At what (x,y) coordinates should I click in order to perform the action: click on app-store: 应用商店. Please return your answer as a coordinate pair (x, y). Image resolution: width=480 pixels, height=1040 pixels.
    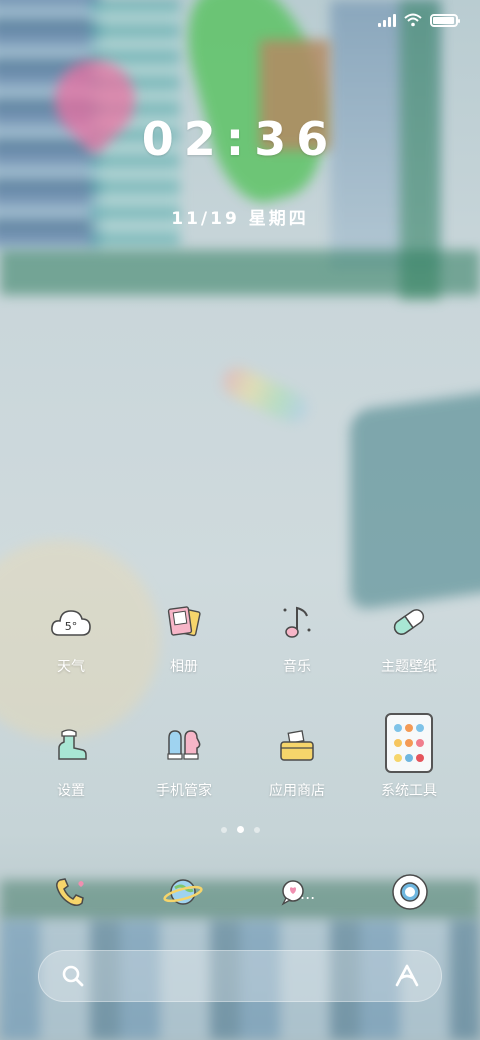
    Looking at the image, I should click on (297, 761).